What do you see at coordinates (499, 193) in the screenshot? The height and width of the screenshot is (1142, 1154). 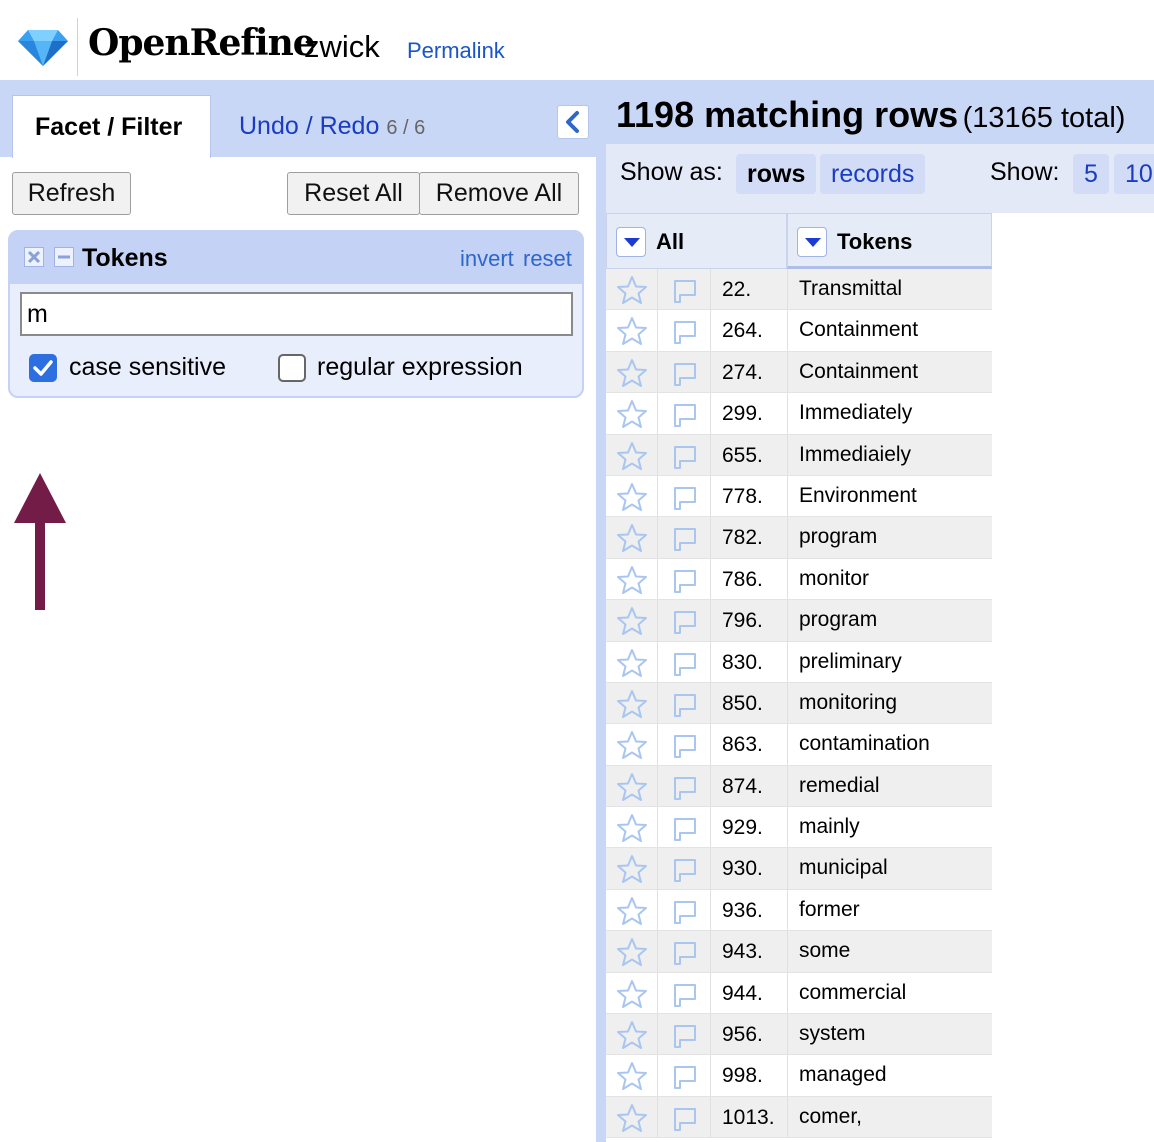 I see `remove-all-button: Remove All` at bounding box center [499, 193].